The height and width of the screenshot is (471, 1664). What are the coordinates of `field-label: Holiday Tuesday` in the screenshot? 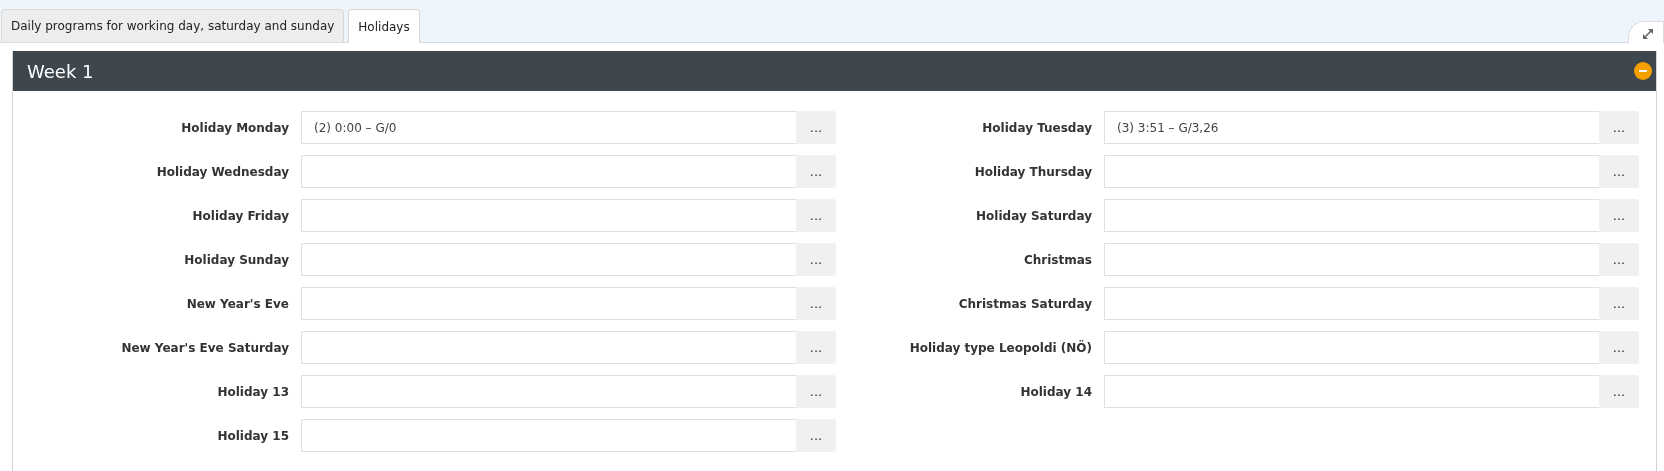 It's located at (1036, 127).